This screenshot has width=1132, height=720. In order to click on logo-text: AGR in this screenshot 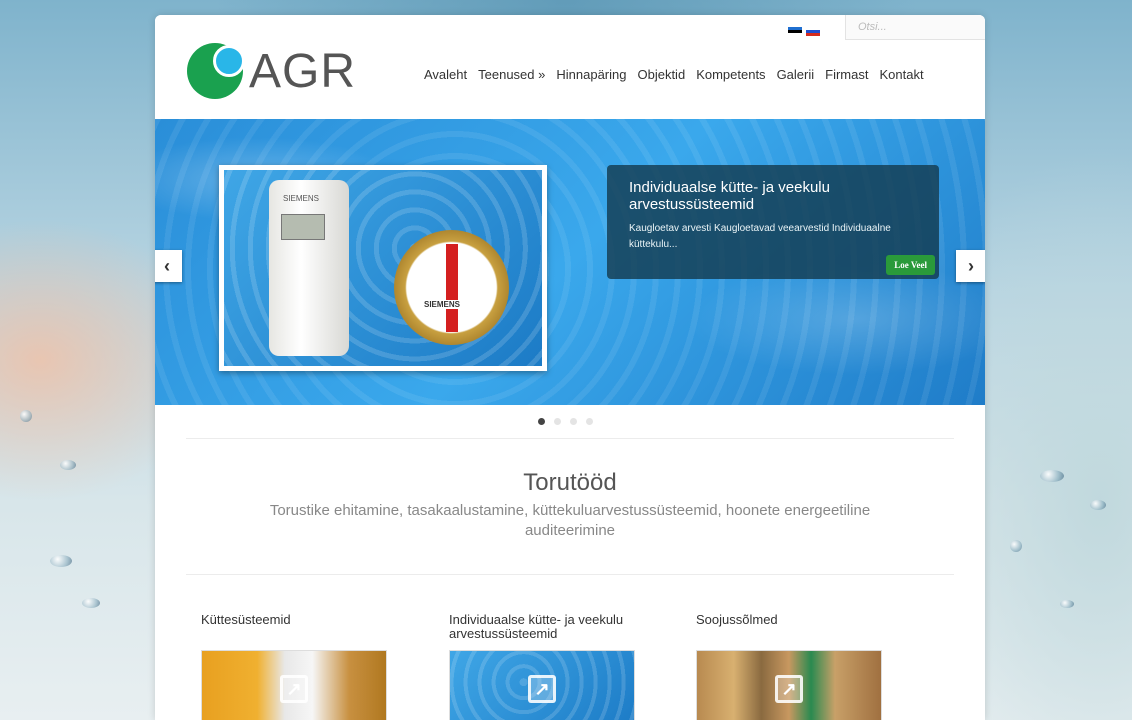, I will do `click(303, 71)`.